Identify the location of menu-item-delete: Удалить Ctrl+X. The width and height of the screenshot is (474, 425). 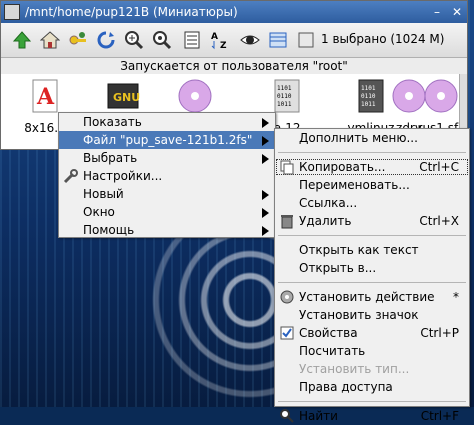
(372, 221).